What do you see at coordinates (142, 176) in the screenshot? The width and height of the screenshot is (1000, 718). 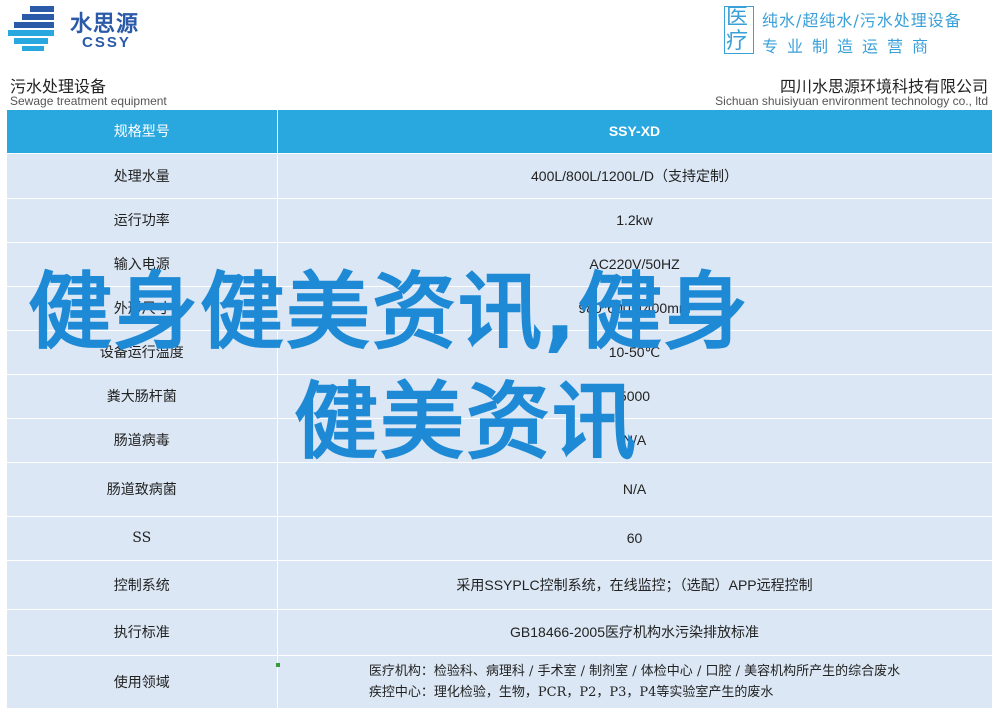 I see `row-label: 处理水量` at bounding box center [142, 176].